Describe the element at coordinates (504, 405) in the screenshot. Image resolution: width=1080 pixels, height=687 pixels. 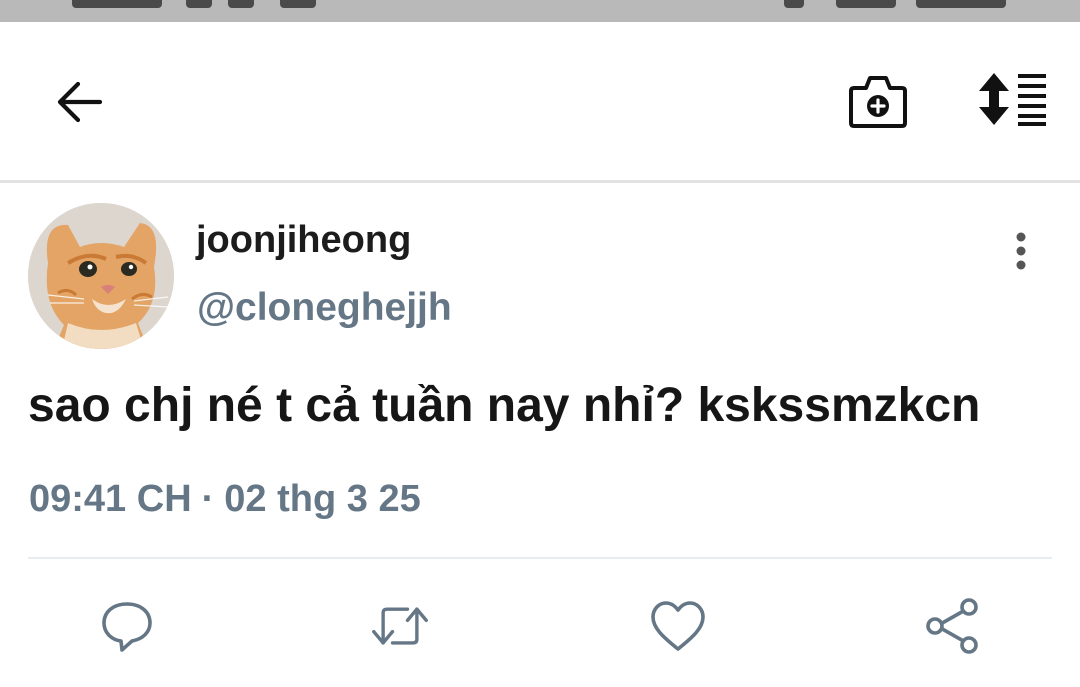
I see `tweet-text: sao chj né t cả tuần nay nhỉ? kskssmzkcn` at that location.